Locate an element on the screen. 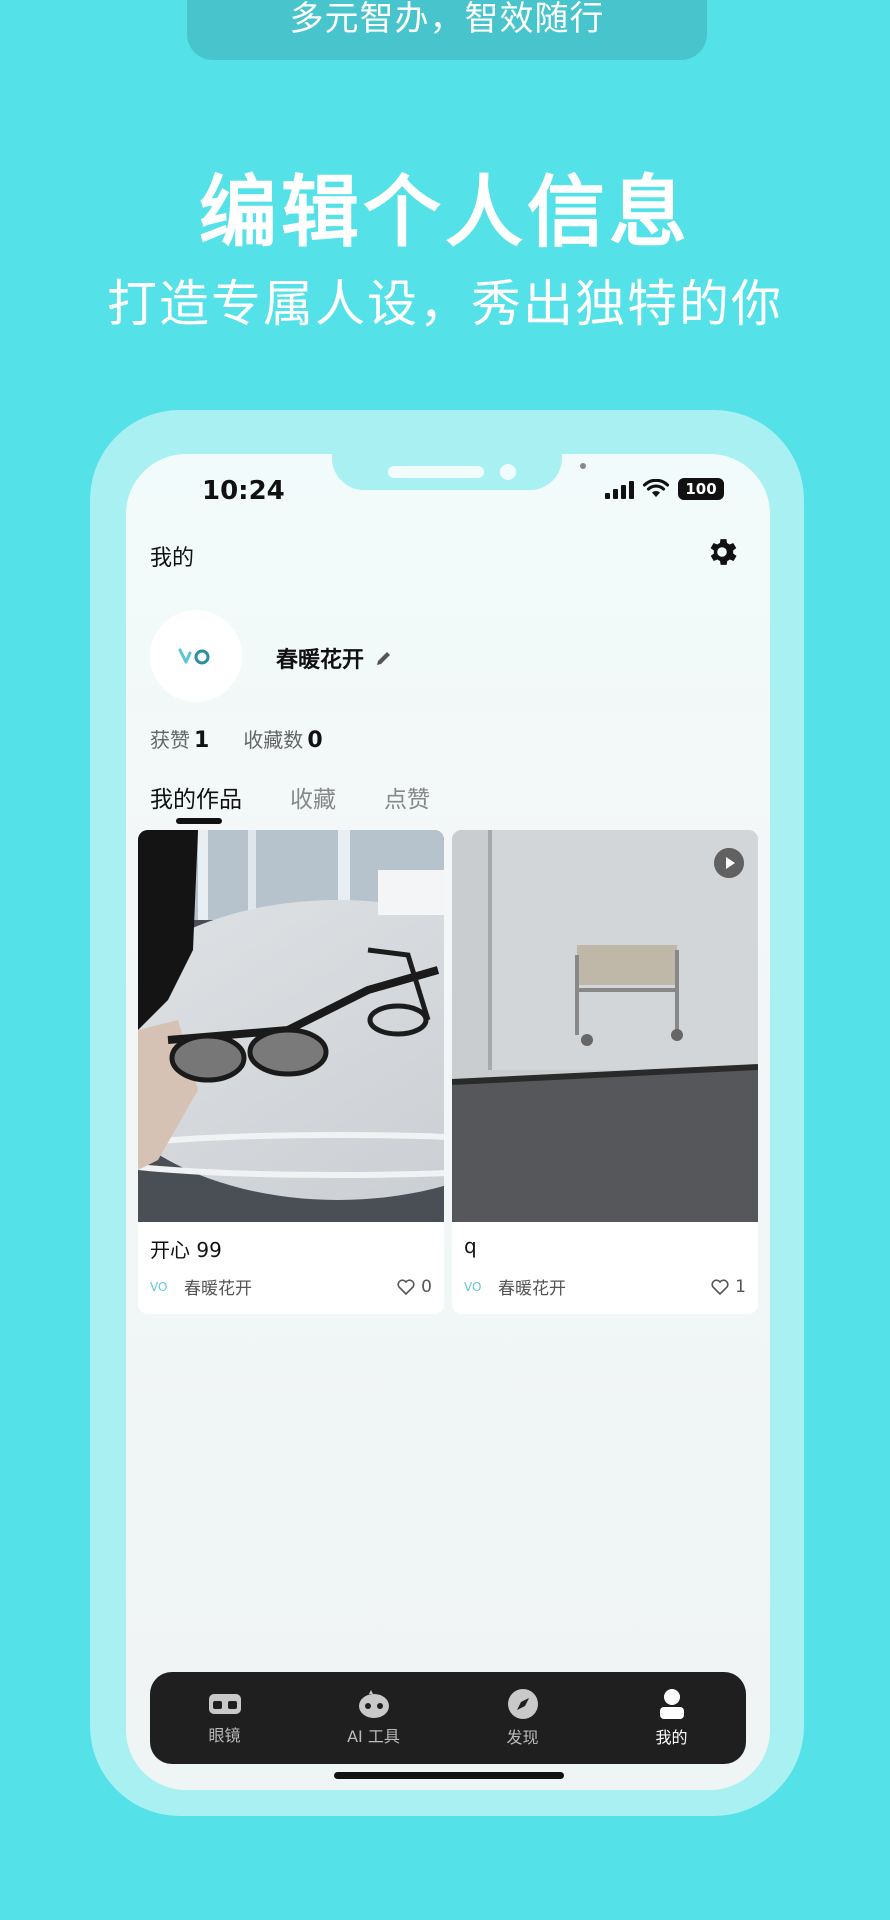  content-tabs: 我的作品 收藏 点赞 is located at coordinates (290, 797).